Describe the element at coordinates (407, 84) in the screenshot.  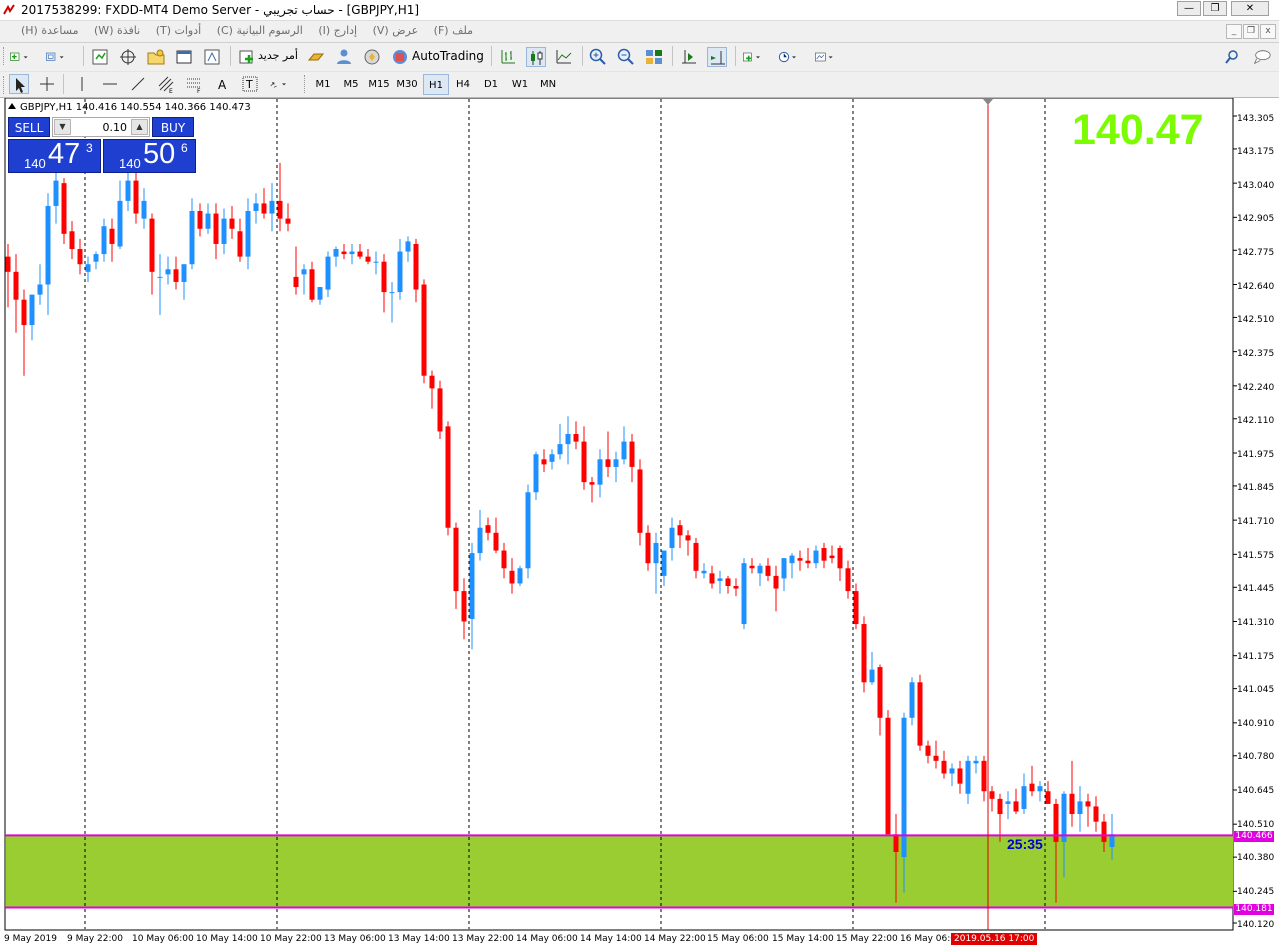
I see `timeframe-m30: M30` at that location.